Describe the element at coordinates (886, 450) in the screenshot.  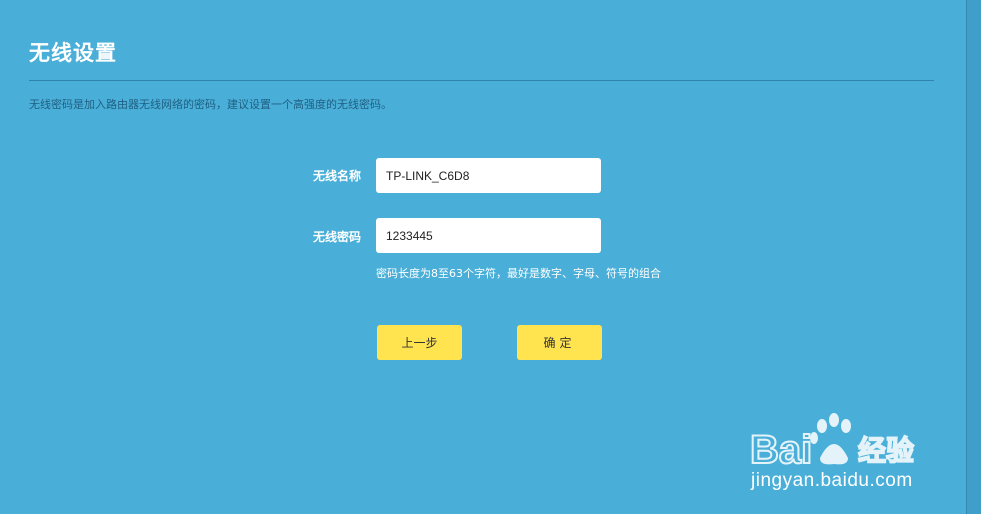
I see `svg-text: 经验` at that location.